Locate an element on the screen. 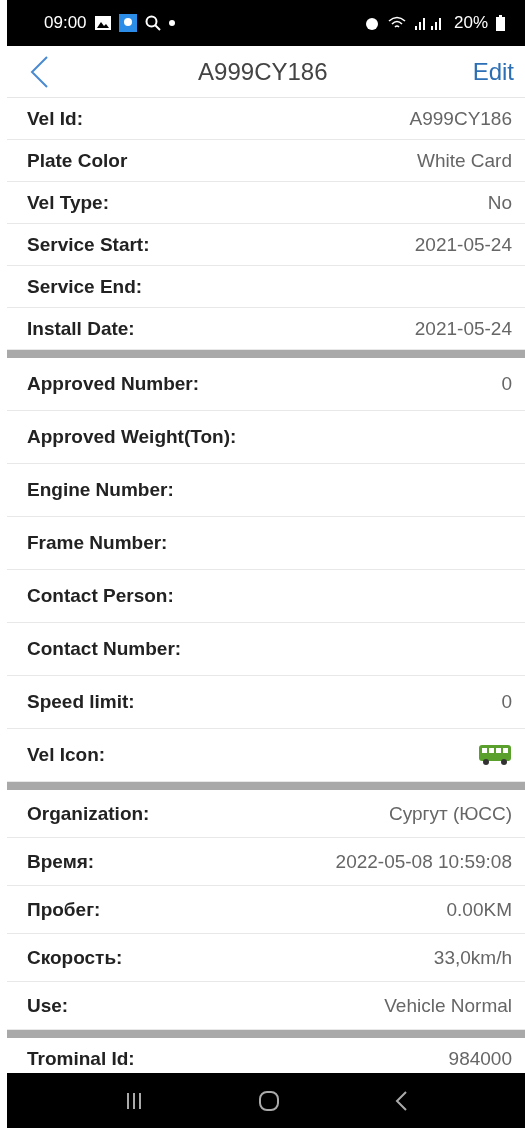  image-icon is located at coordinates (102, 23).